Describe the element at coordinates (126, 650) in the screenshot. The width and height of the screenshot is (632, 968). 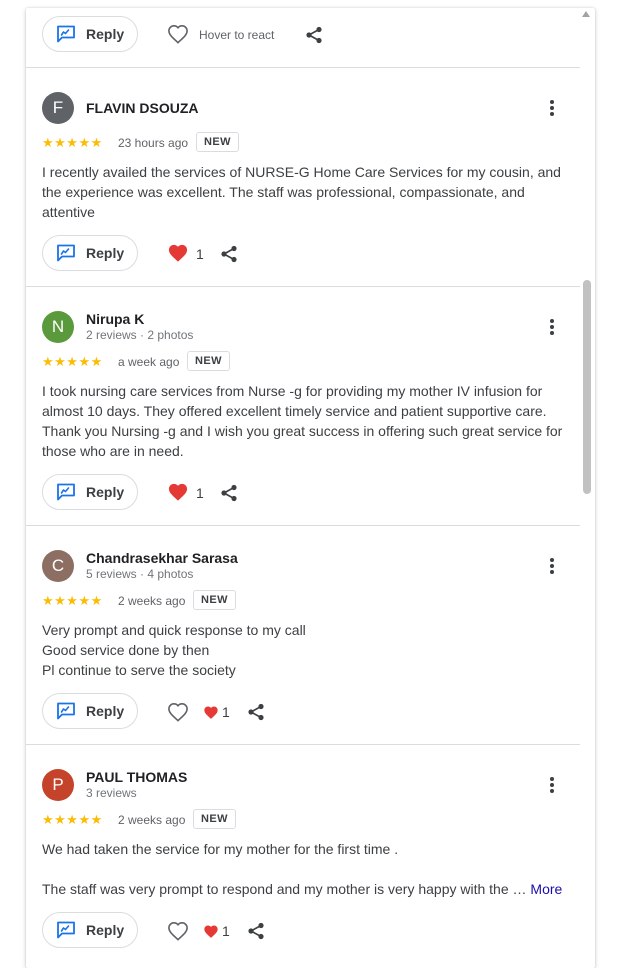
I see `review-text-line: Good service done by then` at that location.